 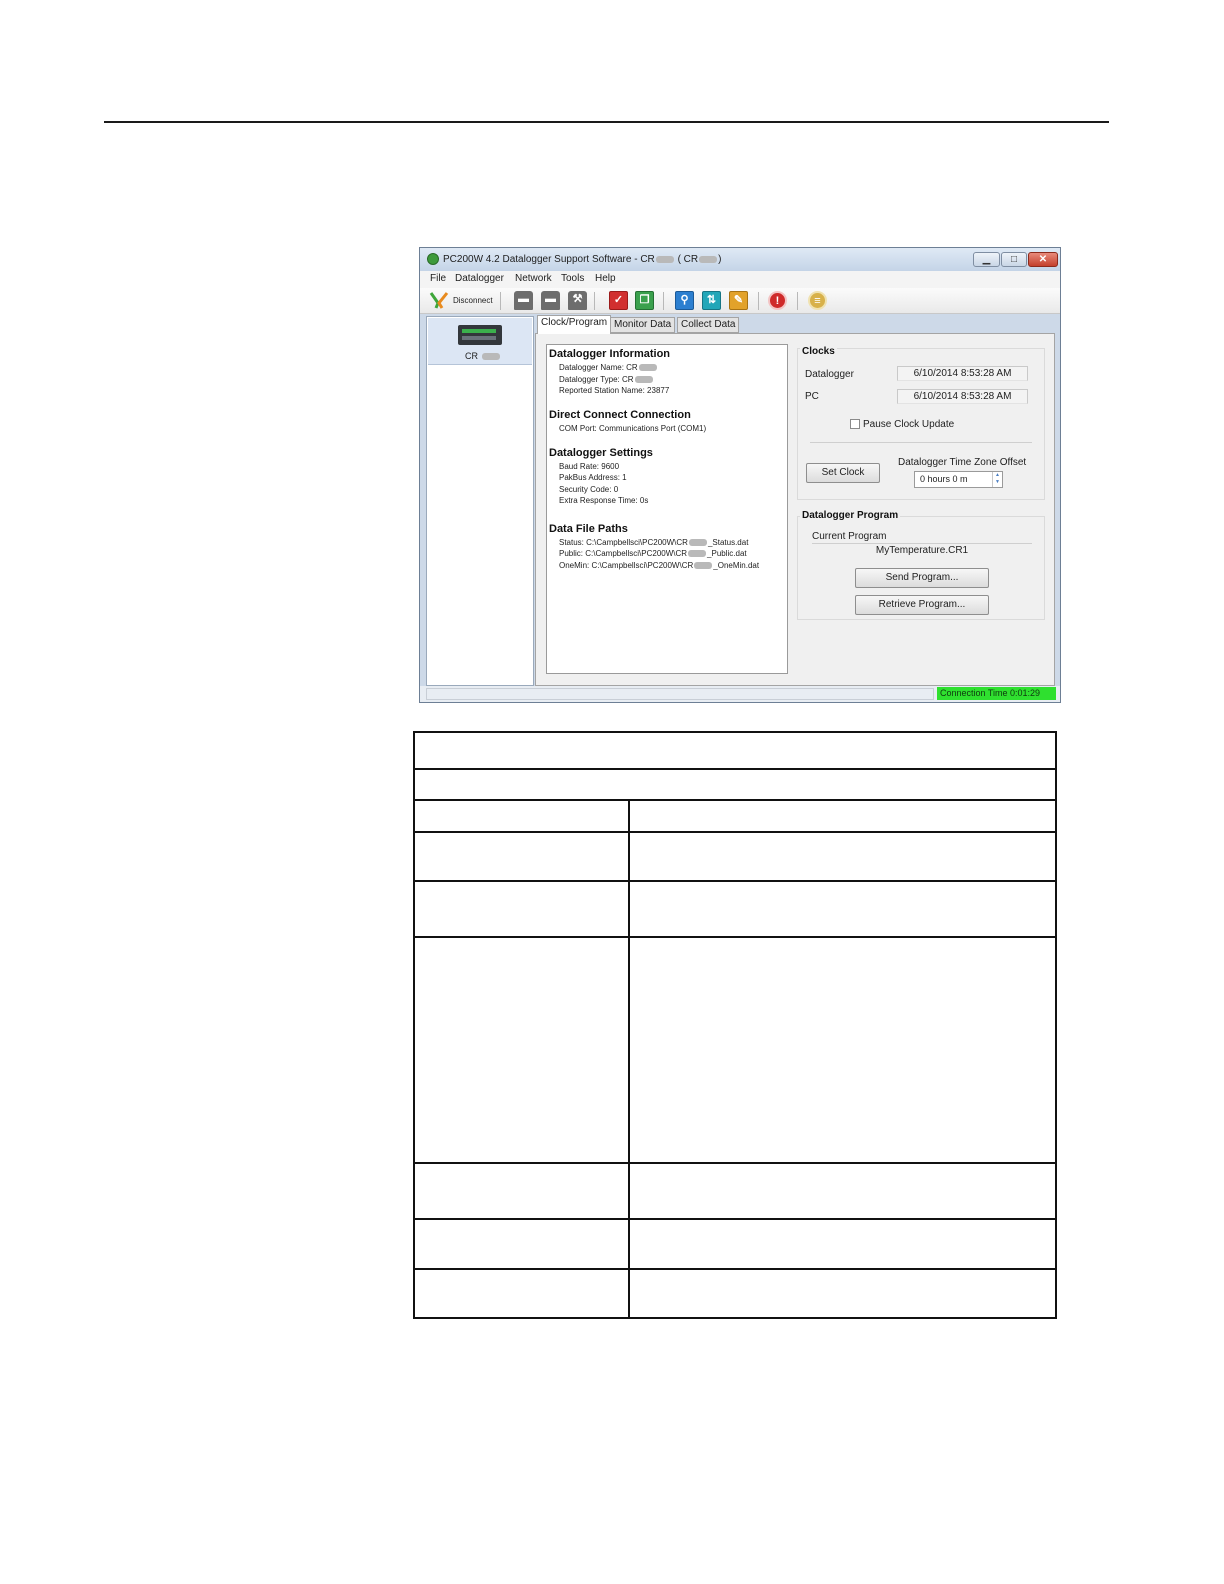 What do you see at coordinates (479, 278) in the screenshot?
I see `menu-datalogger: Datalogger` at bounding box center [479, 278].